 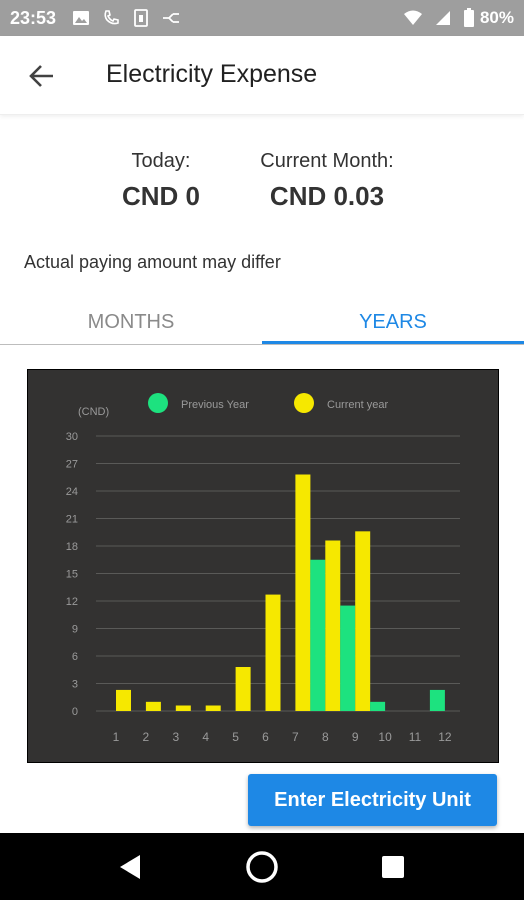 What do you see at coordinates (393, 322) in the screenshot?
I see `tab-years: YEARS` at bounding box center [393, 322].